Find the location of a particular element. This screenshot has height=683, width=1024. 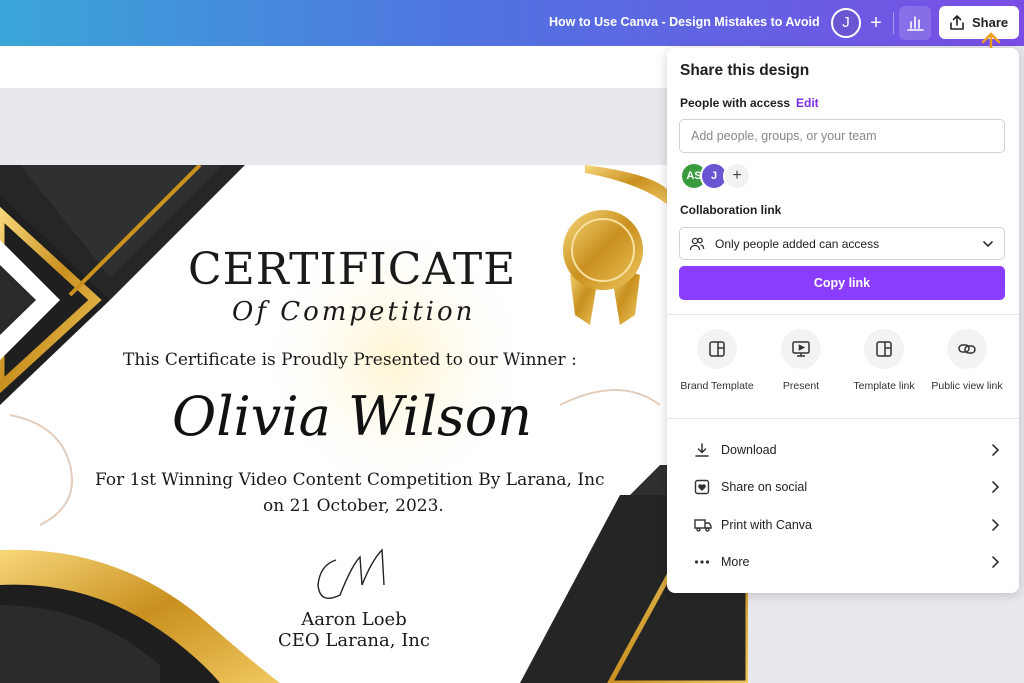

share-on-social-row: Share on social is located at coordinates (843, 487).